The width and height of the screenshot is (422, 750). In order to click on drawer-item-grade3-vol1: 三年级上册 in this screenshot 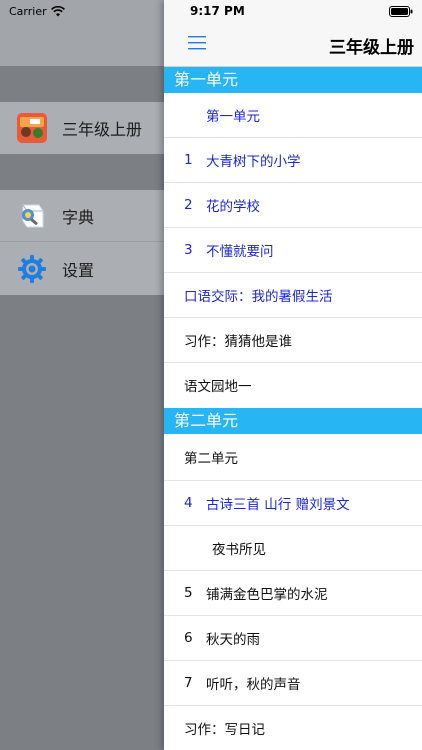, I will do `click(82, 128)`.